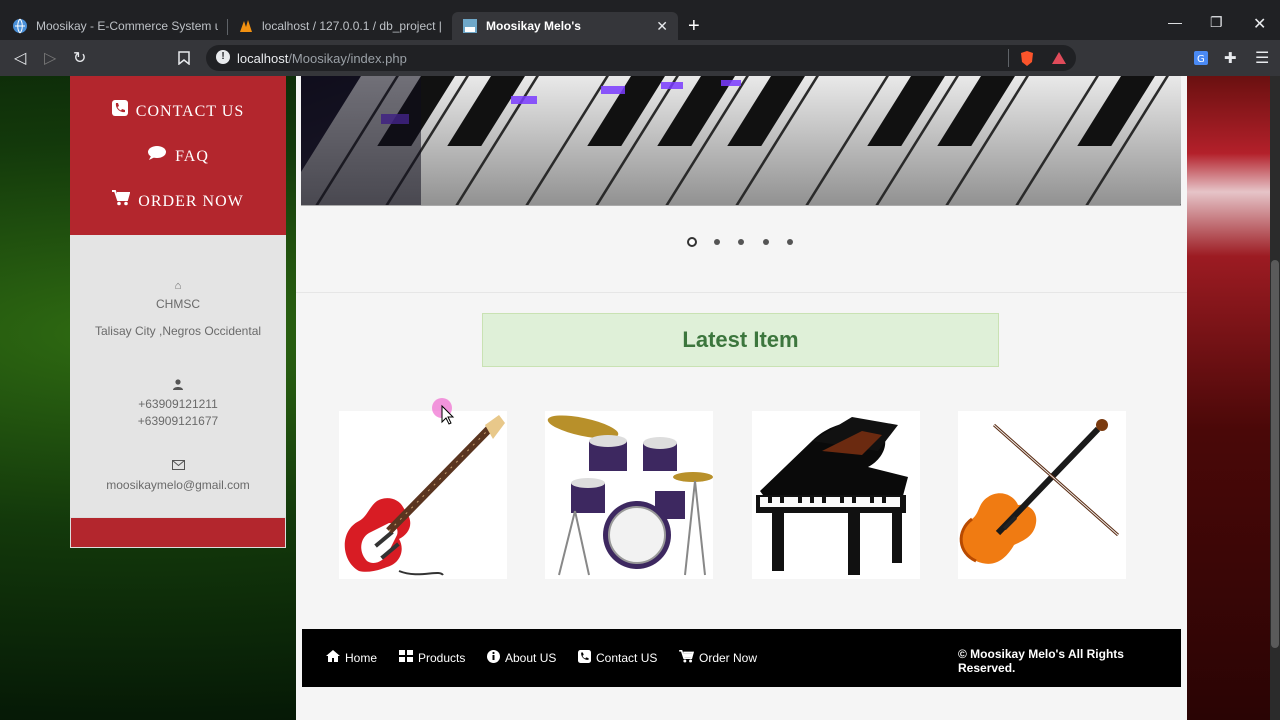 This screenshot has width=1280, height=720. I want to click on sidebar-order-now: ORDER NOW, so click(178, 200).